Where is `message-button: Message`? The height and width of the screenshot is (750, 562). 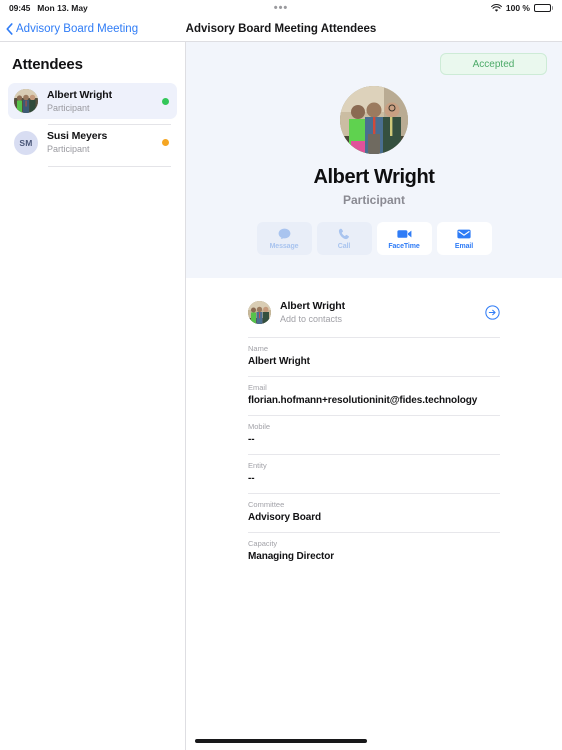 message-button: Message is located at coordinates (284, 238).